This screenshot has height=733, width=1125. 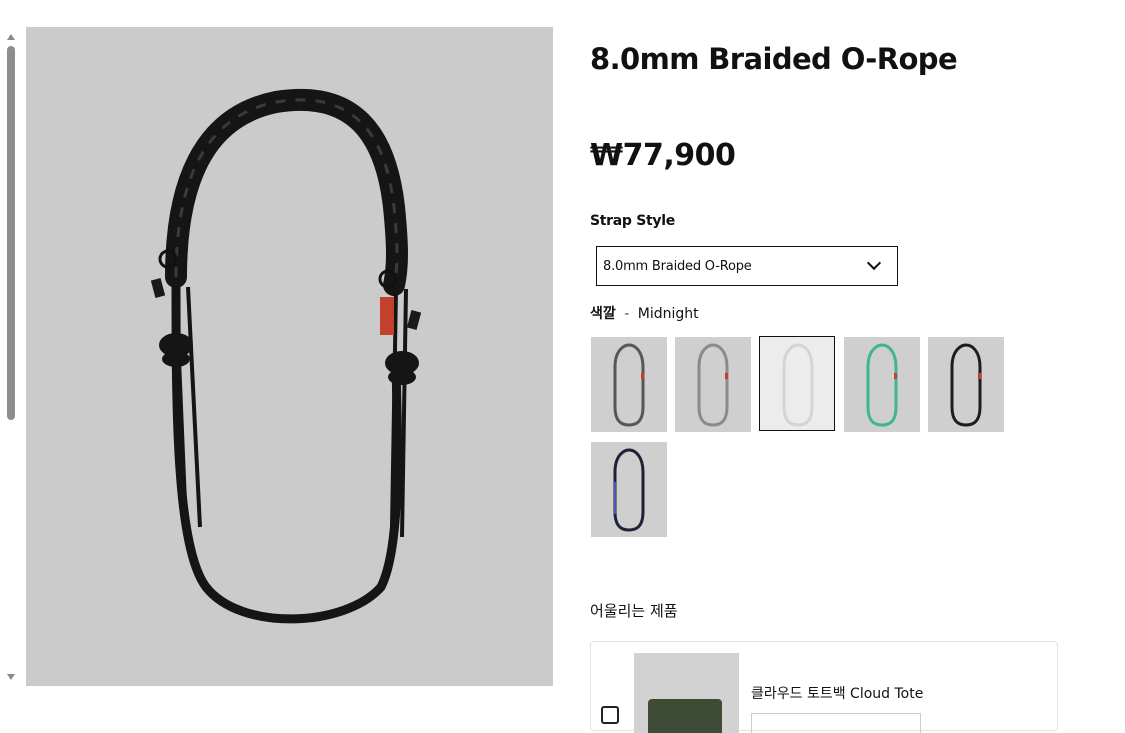 I want to click on selected-color-name: Midnight, so click(x=668, y=314).